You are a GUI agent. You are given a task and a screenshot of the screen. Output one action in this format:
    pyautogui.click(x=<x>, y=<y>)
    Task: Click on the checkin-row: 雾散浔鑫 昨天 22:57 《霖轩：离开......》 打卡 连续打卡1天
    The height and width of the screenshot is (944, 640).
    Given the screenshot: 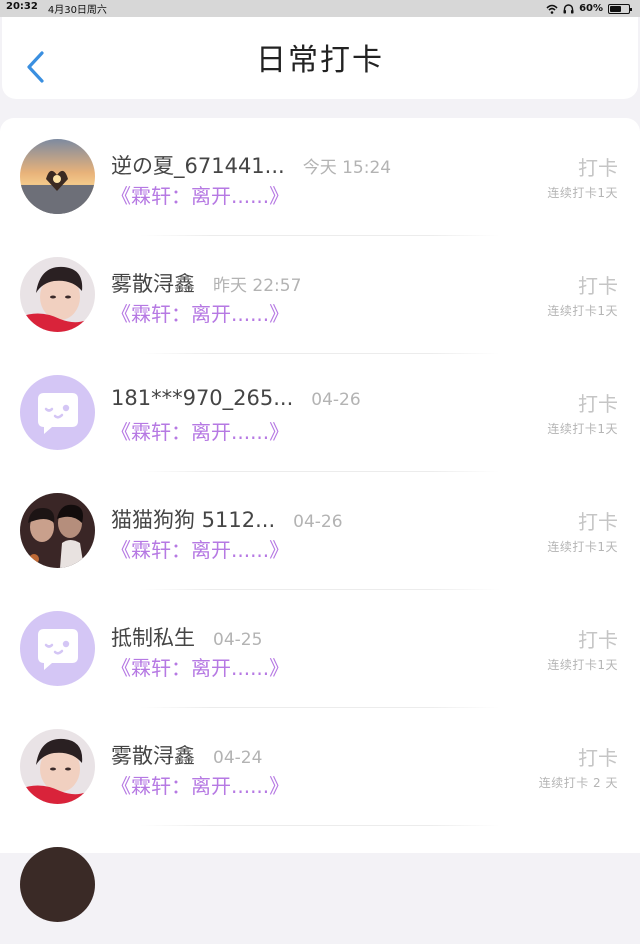 What is the action you would take?
    pyautogui.click(x=320, y=295)
    